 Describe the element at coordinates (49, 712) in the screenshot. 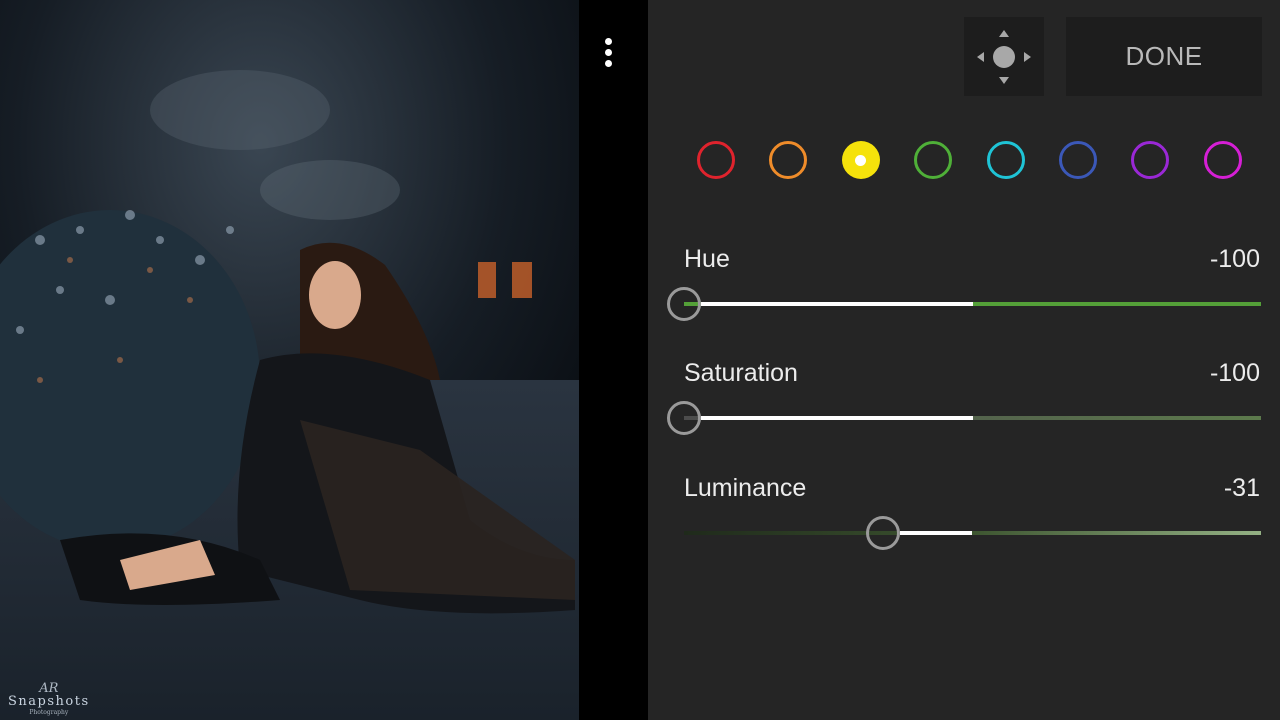

I see `watermark-subtitle: Photography` at that location.